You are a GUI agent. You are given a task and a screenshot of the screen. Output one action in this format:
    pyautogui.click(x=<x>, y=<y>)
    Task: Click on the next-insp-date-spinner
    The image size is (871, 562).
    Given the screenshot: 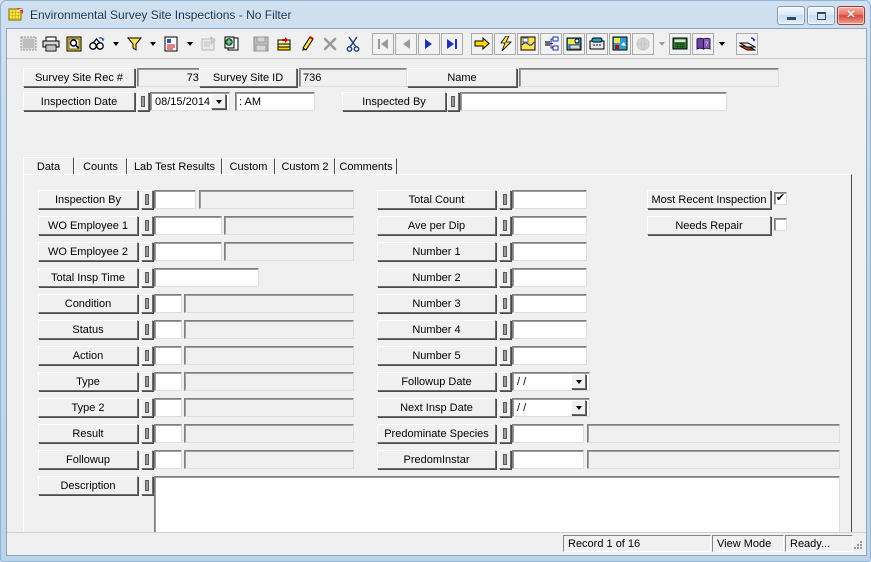 What is the action you would take?
    pyautogui.click(x=505, y=407)
    